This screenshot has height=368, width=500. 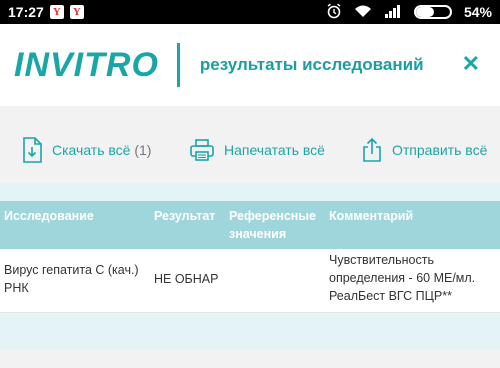 I want to click on cell-study: Вирус гепатита С (кач.) РНК, so click(x=75, y=280).